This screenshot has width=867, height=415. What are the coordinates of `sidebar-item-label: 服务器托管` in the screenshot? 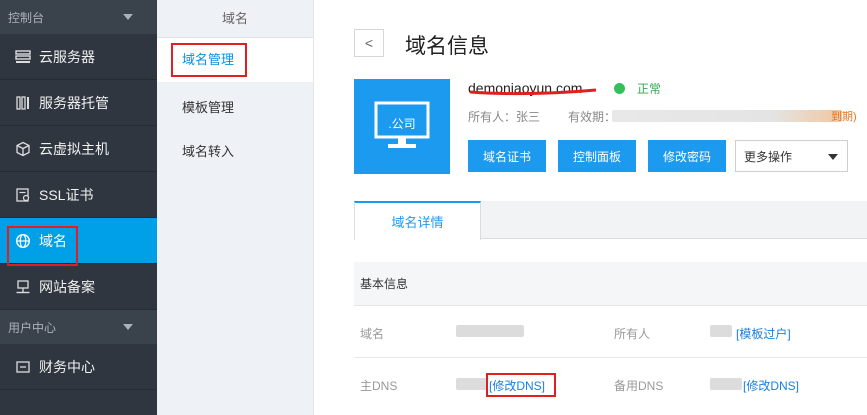 It's located at (74, 102).